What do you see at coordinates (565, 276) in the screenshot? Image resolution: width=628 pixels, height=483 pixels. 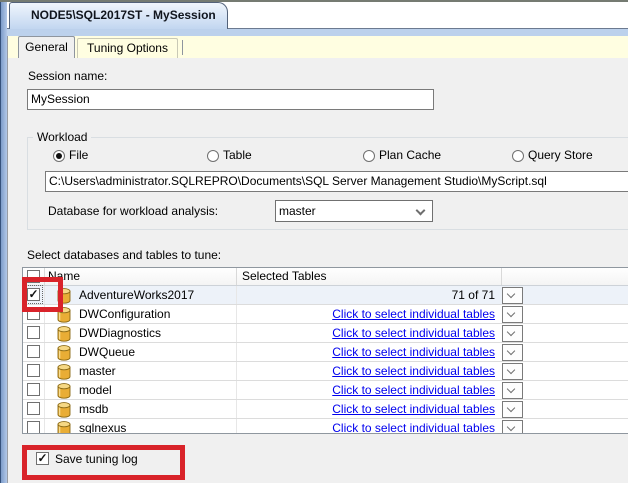 I see `header-filler` at bounding box center [565, 276].